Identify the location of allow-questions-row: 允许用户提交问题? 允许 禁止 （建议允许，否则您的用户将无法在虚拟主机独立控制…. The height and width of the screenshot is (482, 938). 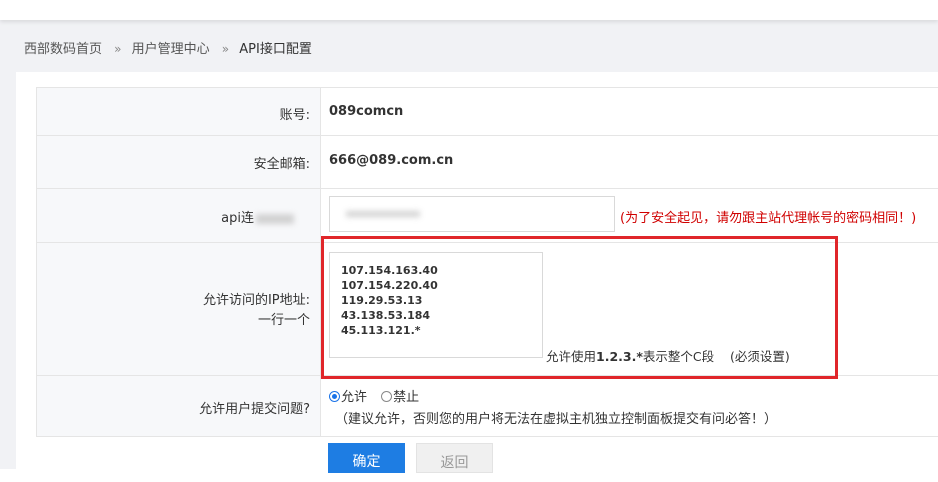
(487, 406).